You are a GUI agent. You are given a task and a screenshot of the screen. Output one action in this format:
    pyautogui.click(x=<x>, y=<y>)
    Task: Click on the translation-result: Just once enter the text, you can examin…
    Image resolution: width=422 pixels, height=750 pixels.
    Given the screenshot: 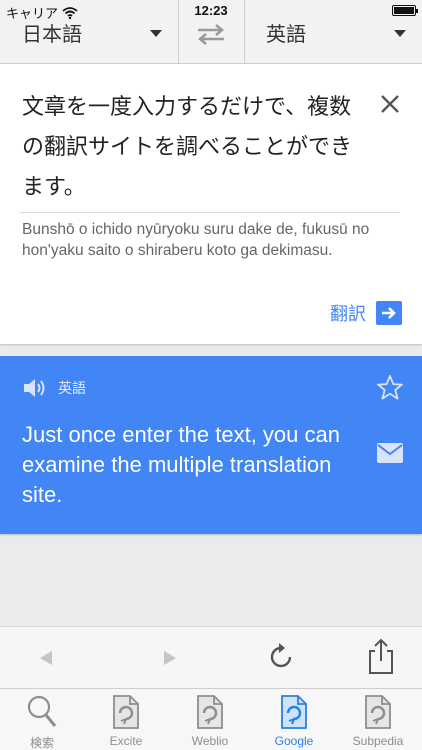 What is the action you would take?
    pyautogui.click(x=181, y=464)
    